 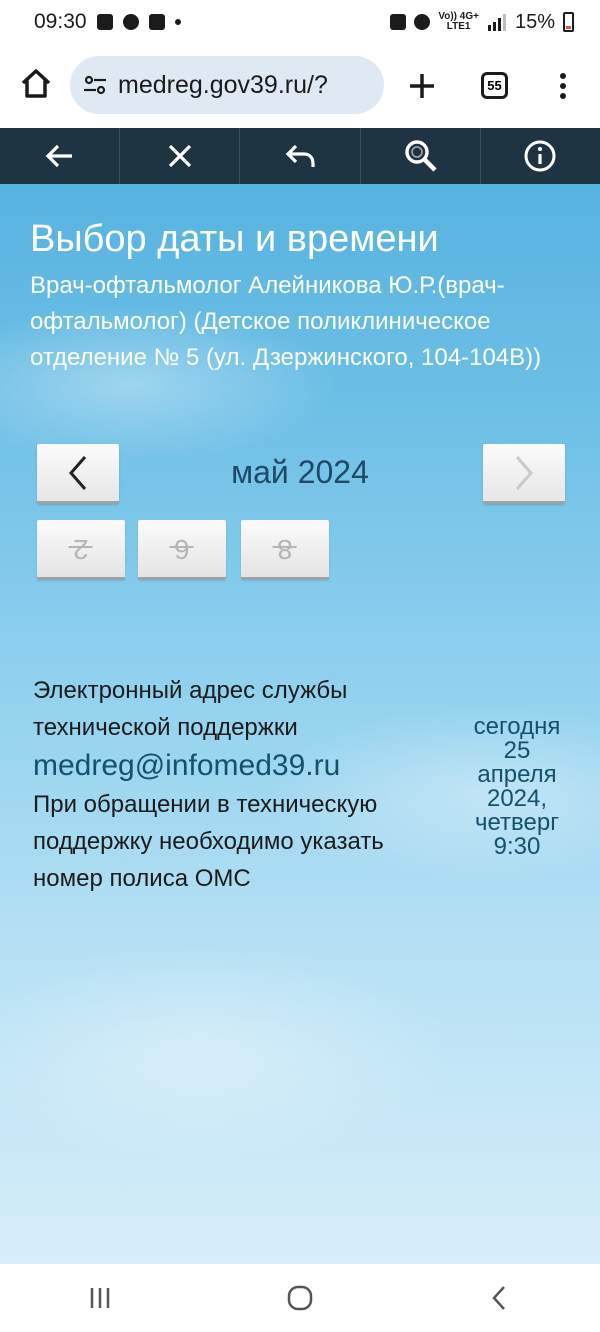 I want to click on today-day: 25, so click(x=517, y=750).